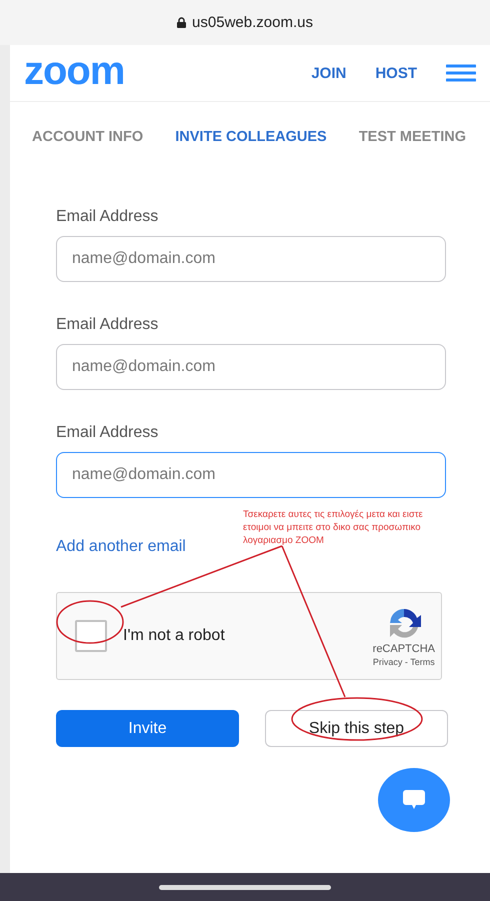  Describe the element at coordinates (174, 636) in the screenshot. I see `recaptcha-label: I'm not a robot` at that location.